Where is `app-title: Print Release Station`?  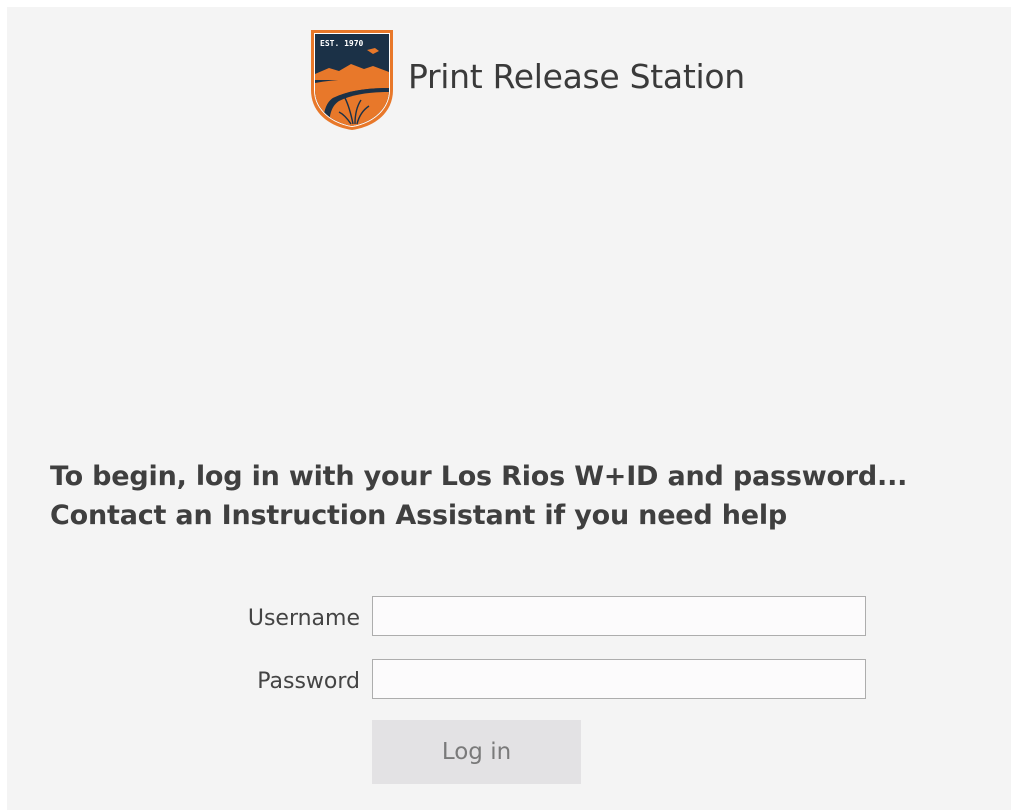 app-title: Print Release Station is located at coordinates (576, 76).